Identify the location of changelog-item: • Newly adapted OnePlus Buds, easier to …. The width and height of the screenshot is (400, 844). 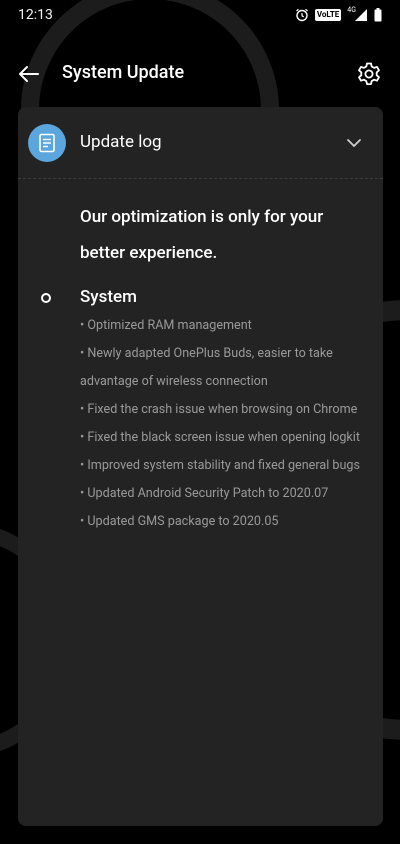
(206, 367).